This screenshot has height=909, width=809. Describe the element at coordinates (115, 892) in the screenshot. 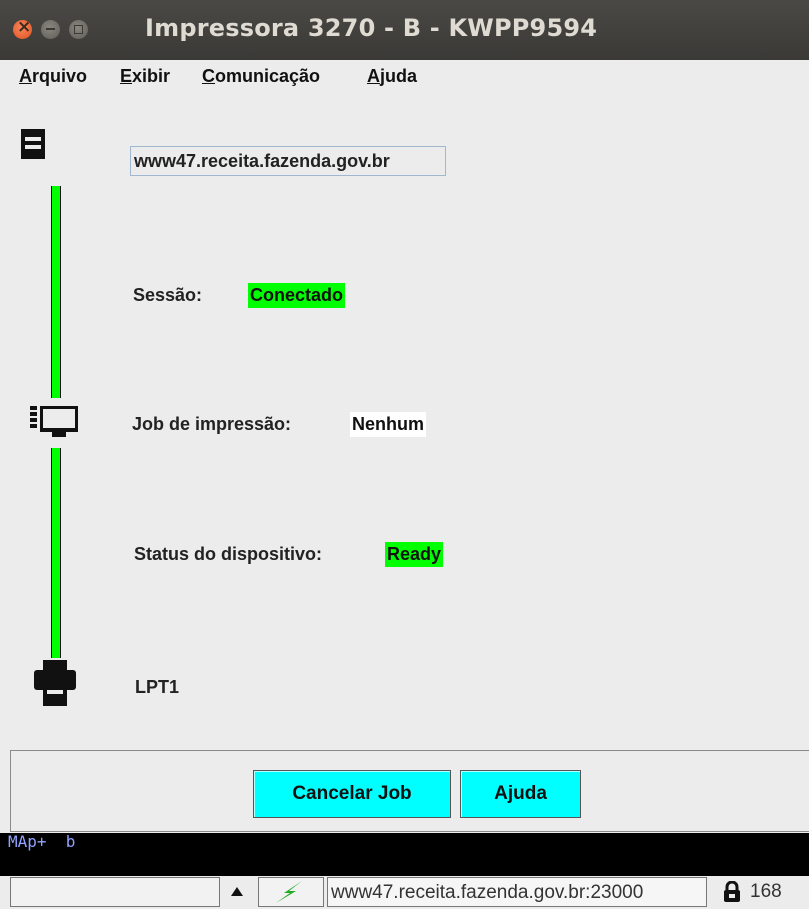

I see `status-field` at that location.